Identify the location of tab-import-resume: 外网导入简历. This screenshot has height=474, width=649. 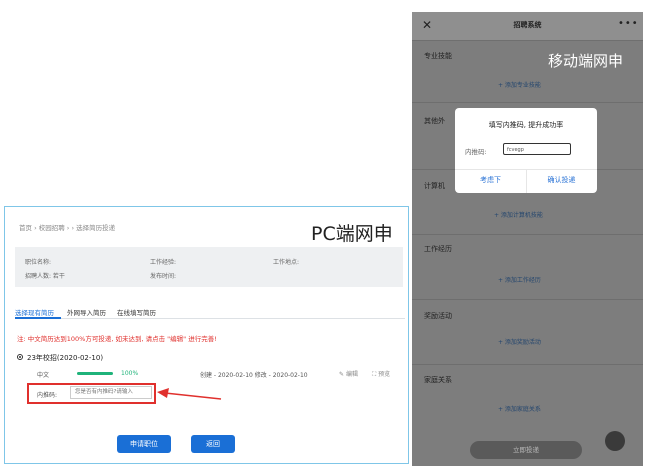
(86, 312).